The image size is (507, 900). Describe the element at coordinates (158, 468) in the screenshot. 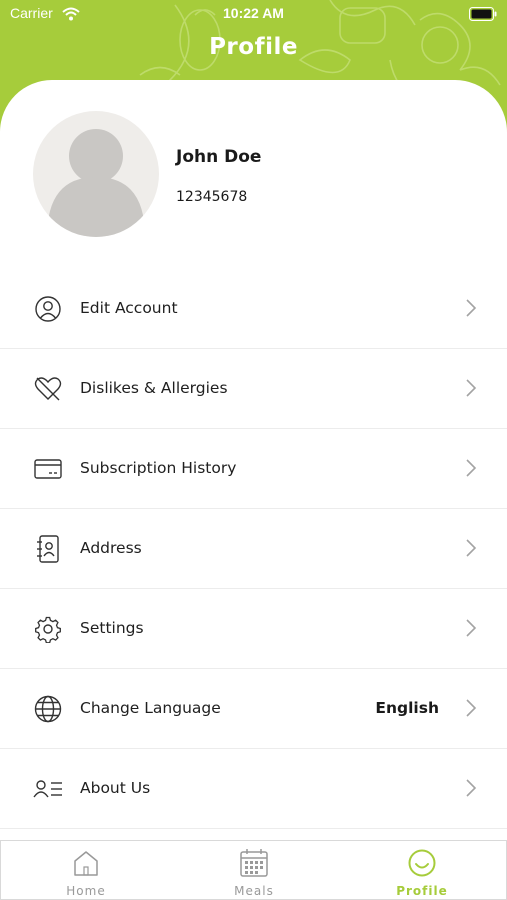

I see `menu-item-label: Subscription History` at that location.